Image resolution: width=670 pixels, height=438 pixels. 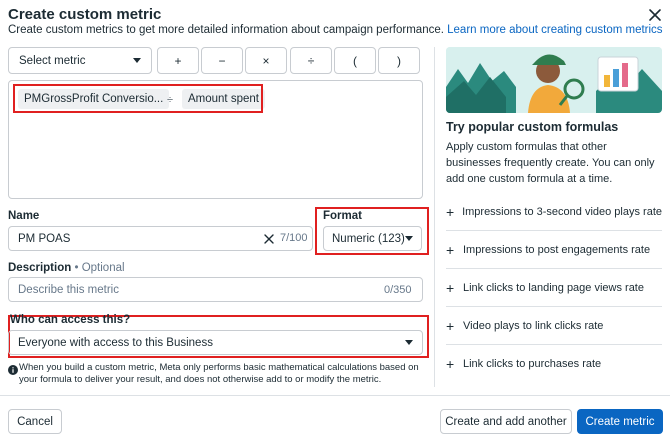 I want to click on description-label: Description • Optional, so click(x=66, y=268).